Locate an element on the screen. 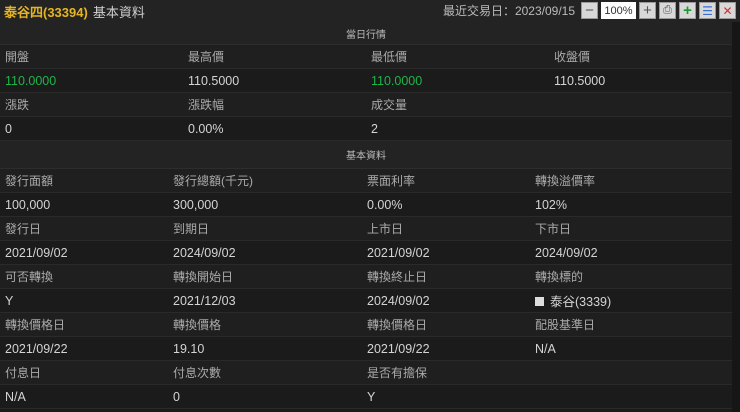 This screenshot has height=412, width=740. list-check-button: ☰ is located at coordinates (707, 10).